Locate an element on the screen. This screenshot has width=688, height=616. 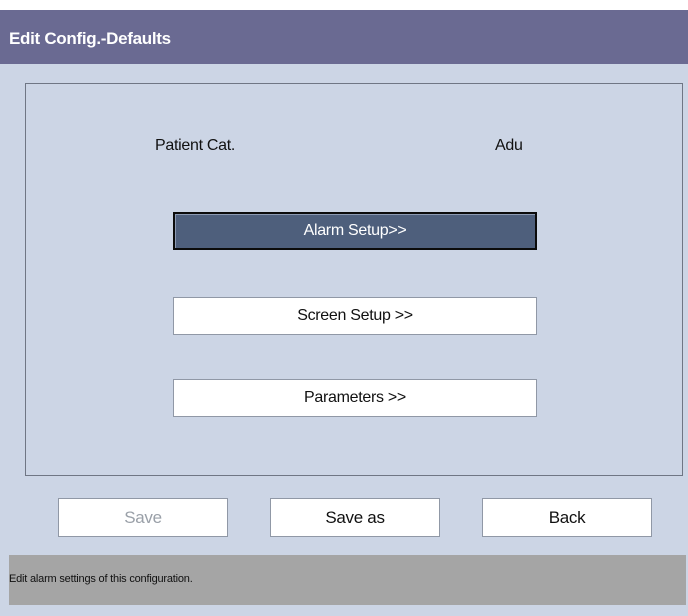
screen-setup-button: Screen Setup >> is located at coordinates (355, 316).